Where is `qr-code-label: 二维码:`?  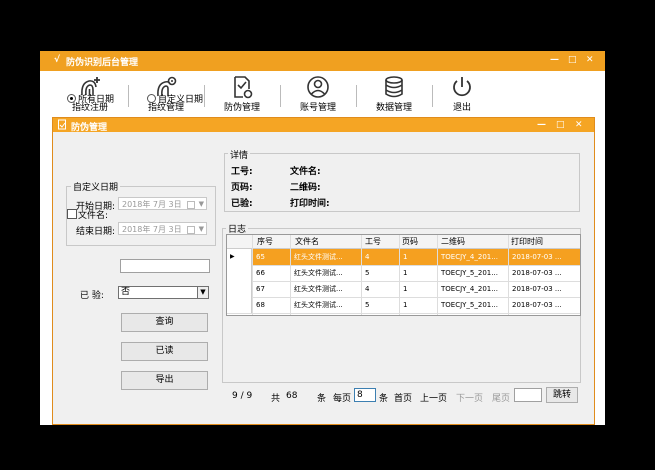 qr-code-label: 二维码: is located at coordinates (305, 188).